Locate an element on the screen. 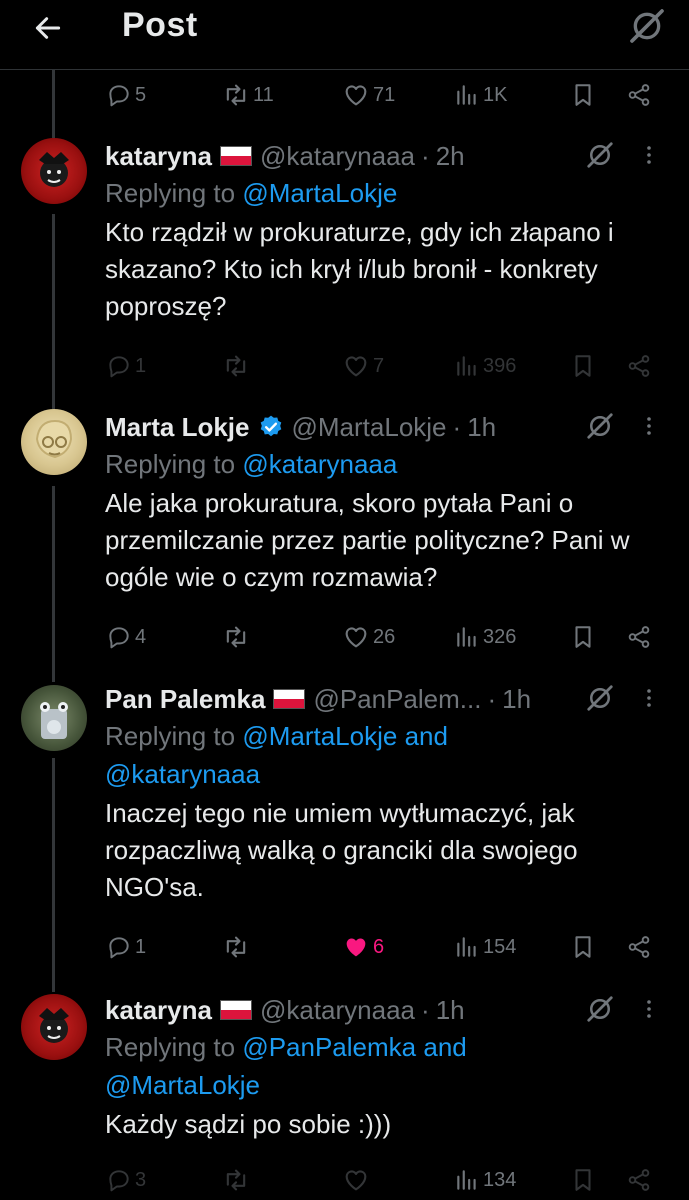  top-bar: Post is located at coordinates (344, 35).